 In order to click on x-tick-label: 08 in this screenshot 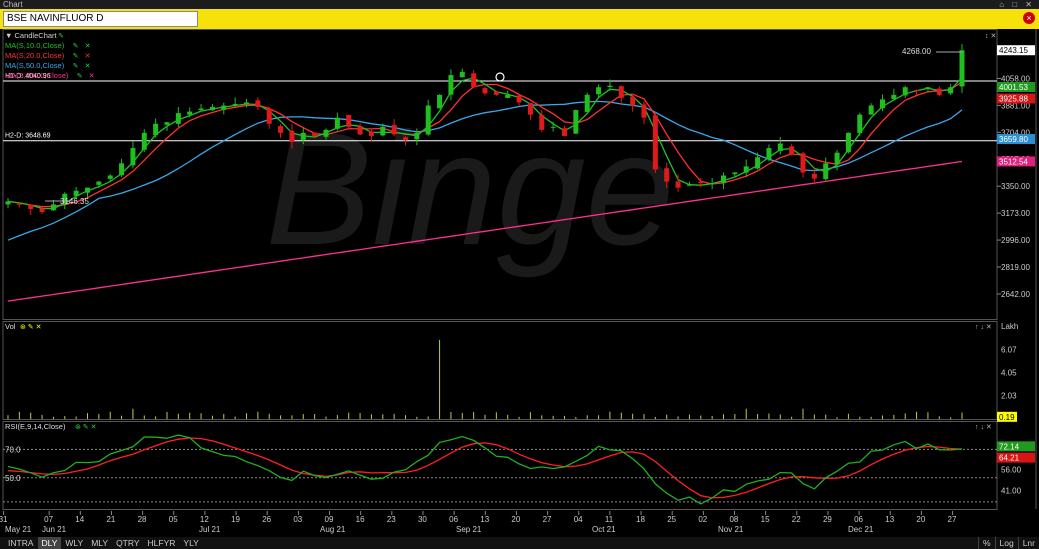, I will do `click(733, 519)`.